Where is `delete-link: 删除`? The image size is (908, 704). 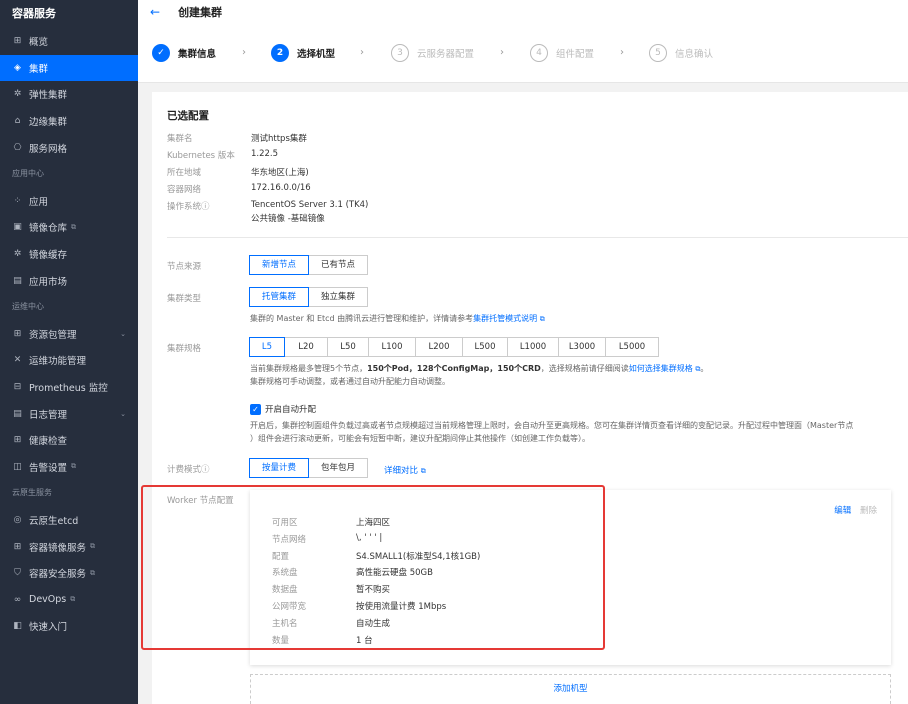 delete-link: 删除 is located at coordinates (868, 511).